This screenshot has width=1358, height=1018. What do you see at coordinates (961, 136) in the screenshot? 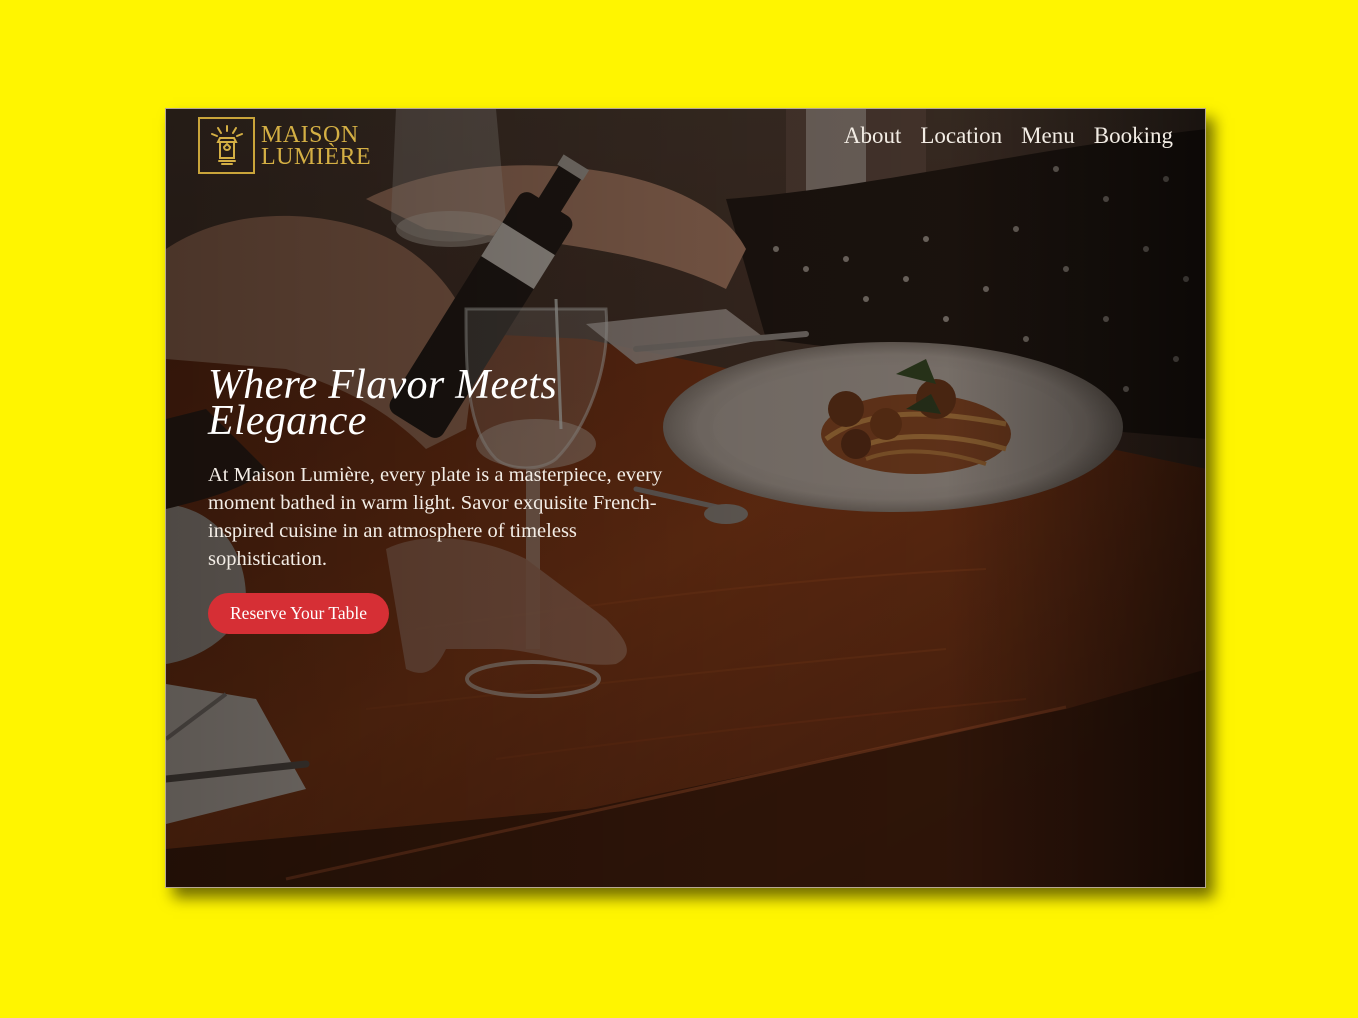
I see `nav-link-location: Location` at bounding box center [961, 136].